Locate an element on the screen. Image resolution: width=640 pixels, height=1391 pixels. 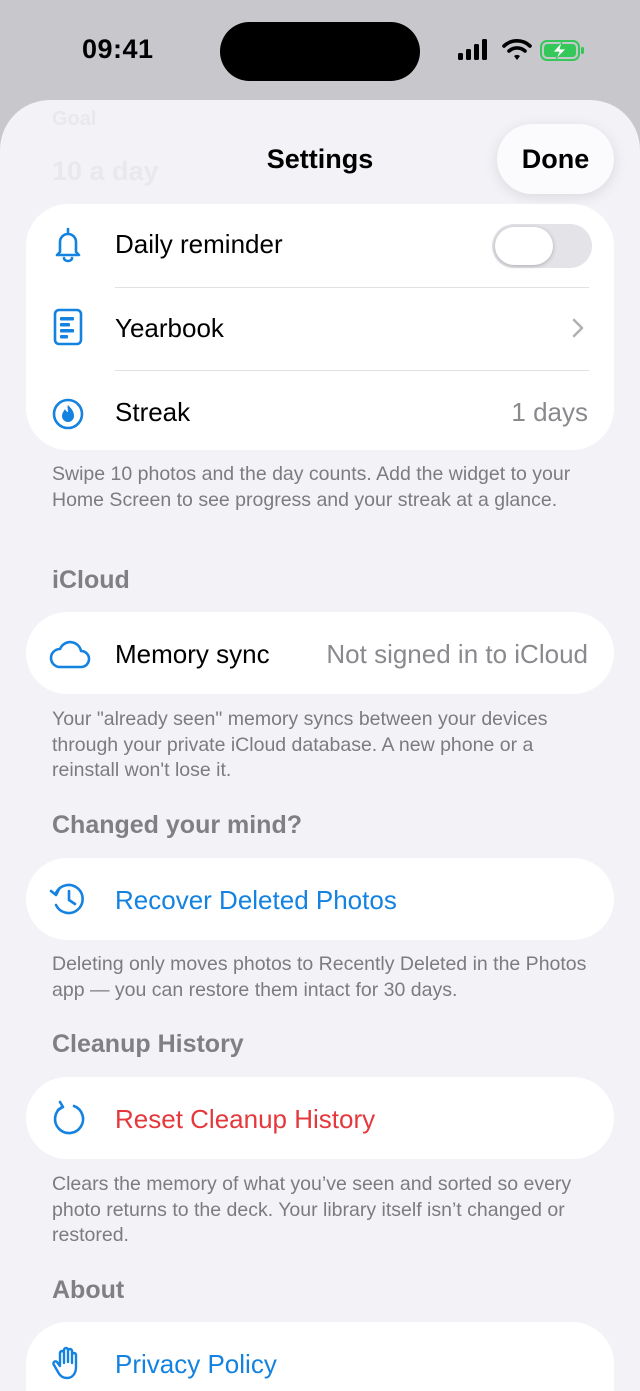
daily-reminder-toggle is located at coordinates (542, 246).